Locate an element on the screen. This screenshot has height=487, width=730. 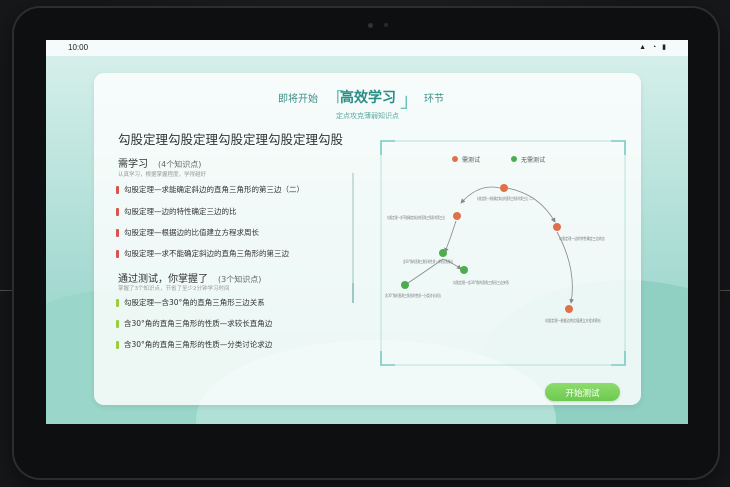
header-subtitle: 定点攻克薄弱知识点 is located at coordinates (367, 116).